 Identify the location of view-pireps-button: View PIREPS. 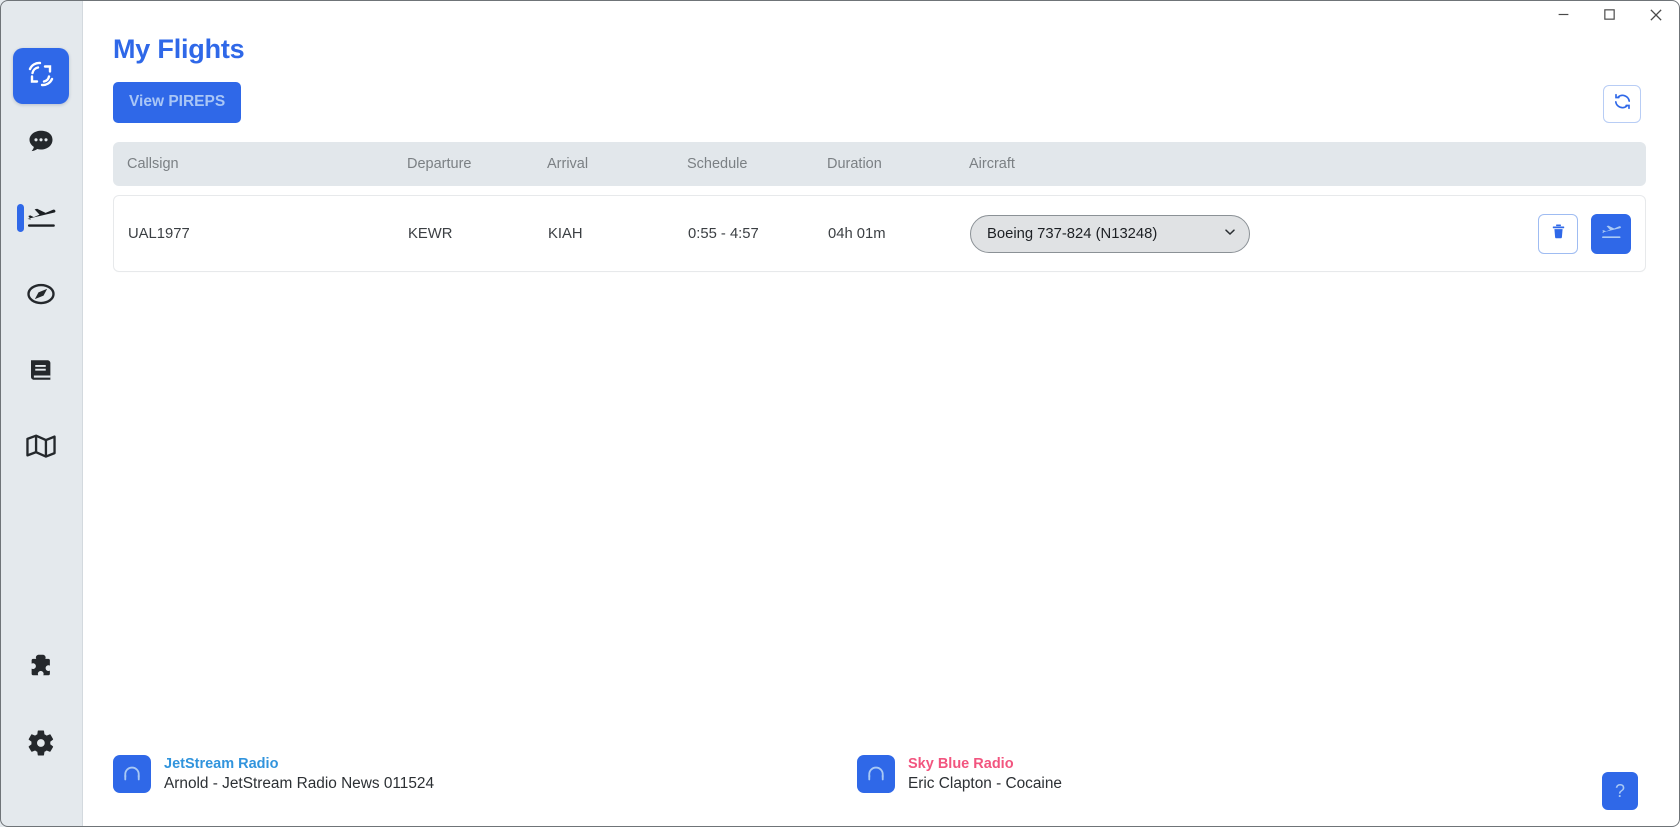
(177, 102).